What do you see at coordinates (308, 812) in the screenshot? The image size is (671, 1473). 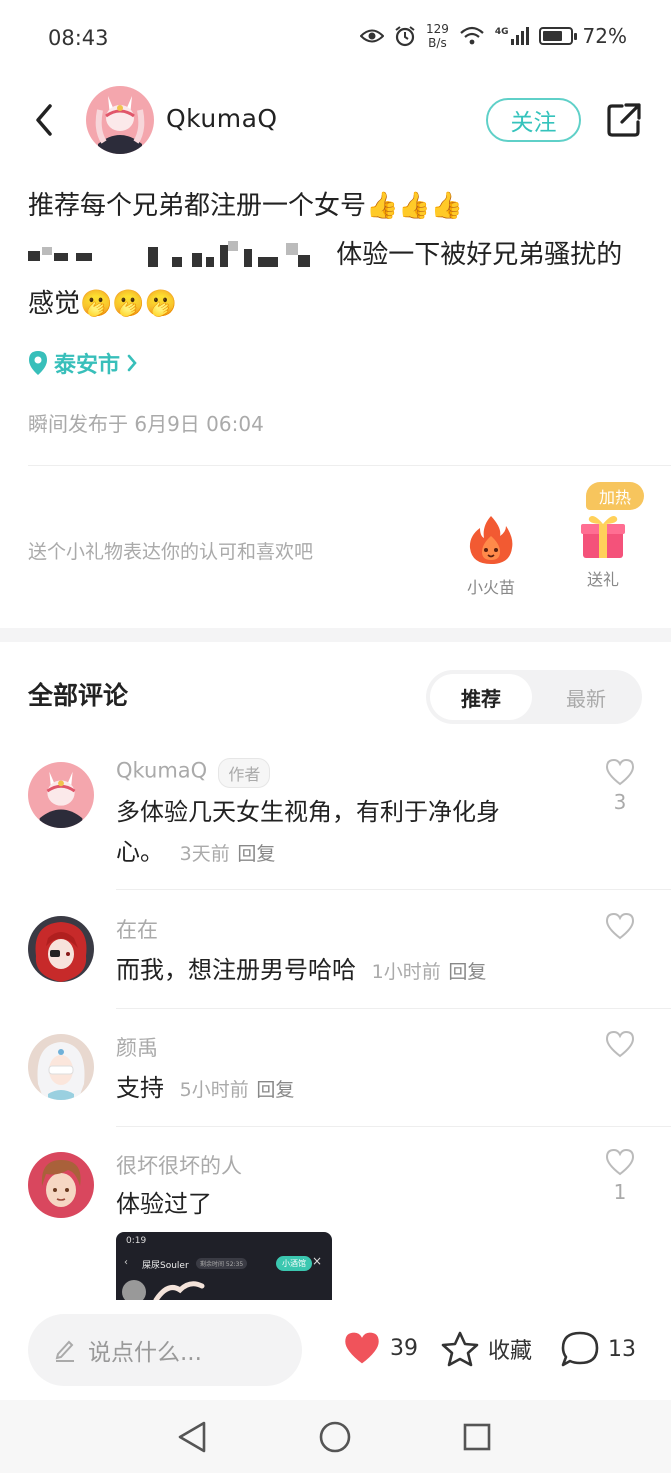 I see `comment-text-line: 多体验几天女生视角，有利于净化身` at bounding box center [308, 812].